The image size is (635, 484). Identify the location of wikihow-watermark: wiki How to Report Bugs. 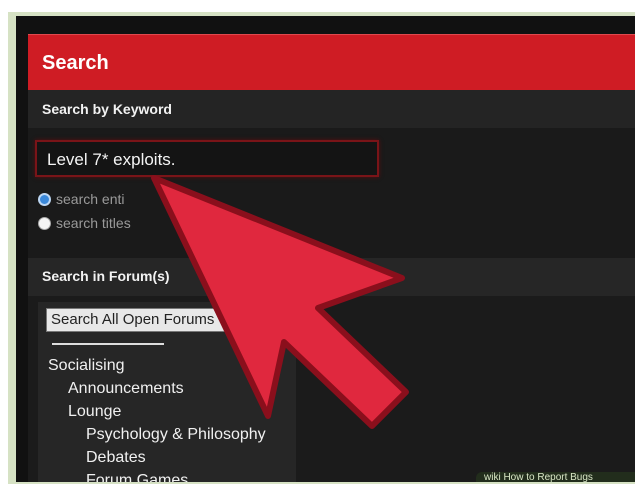
(555, 477).